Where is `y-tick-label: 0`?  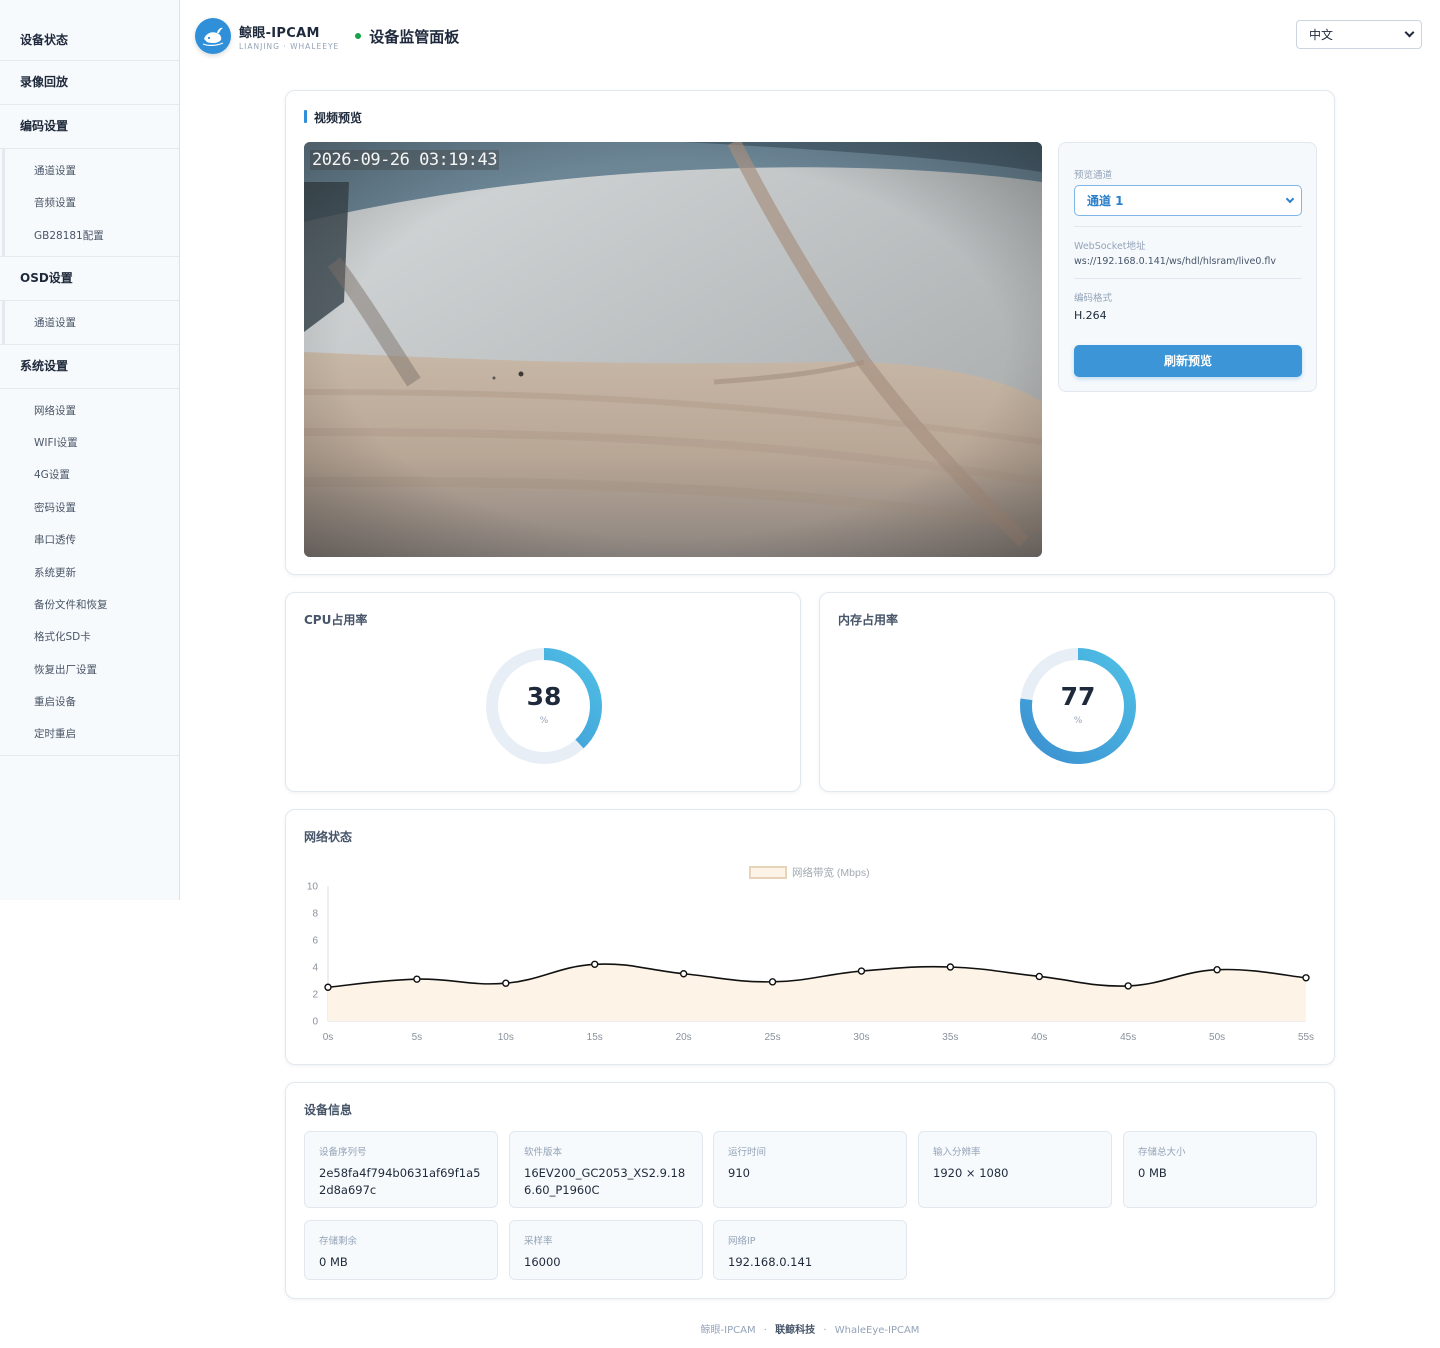 y-tick-label: 0 is located at coordinates (315, 1022).